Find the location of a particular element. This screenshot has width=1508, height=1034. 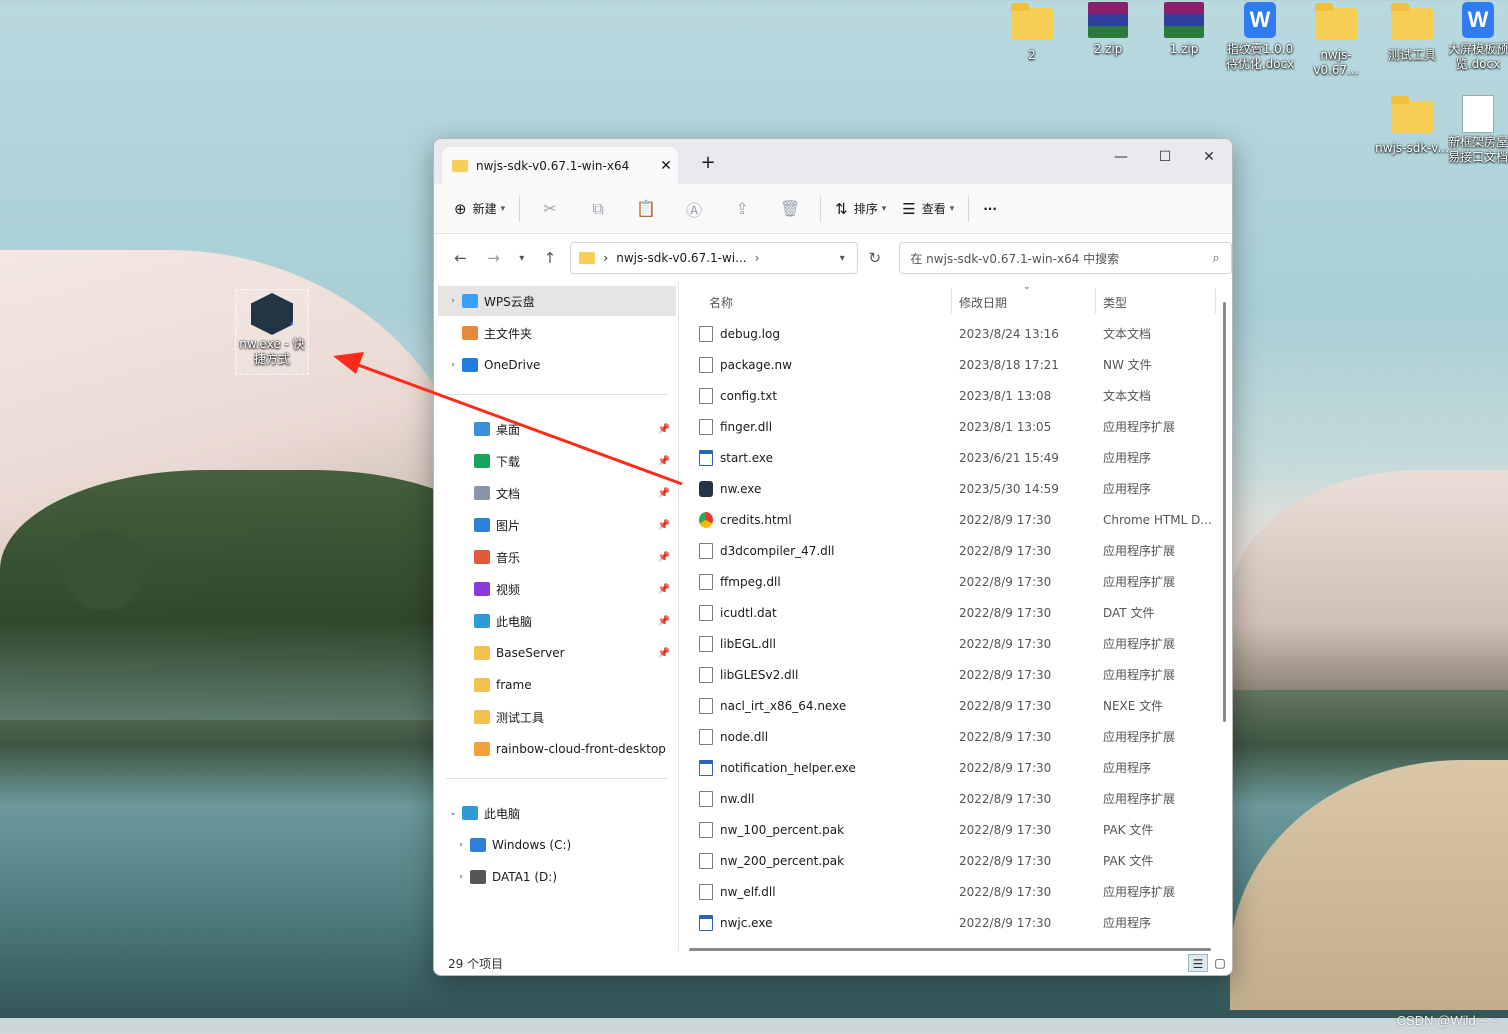

sidebar-item: 图片 📌 is located at coordinates (557, 525).